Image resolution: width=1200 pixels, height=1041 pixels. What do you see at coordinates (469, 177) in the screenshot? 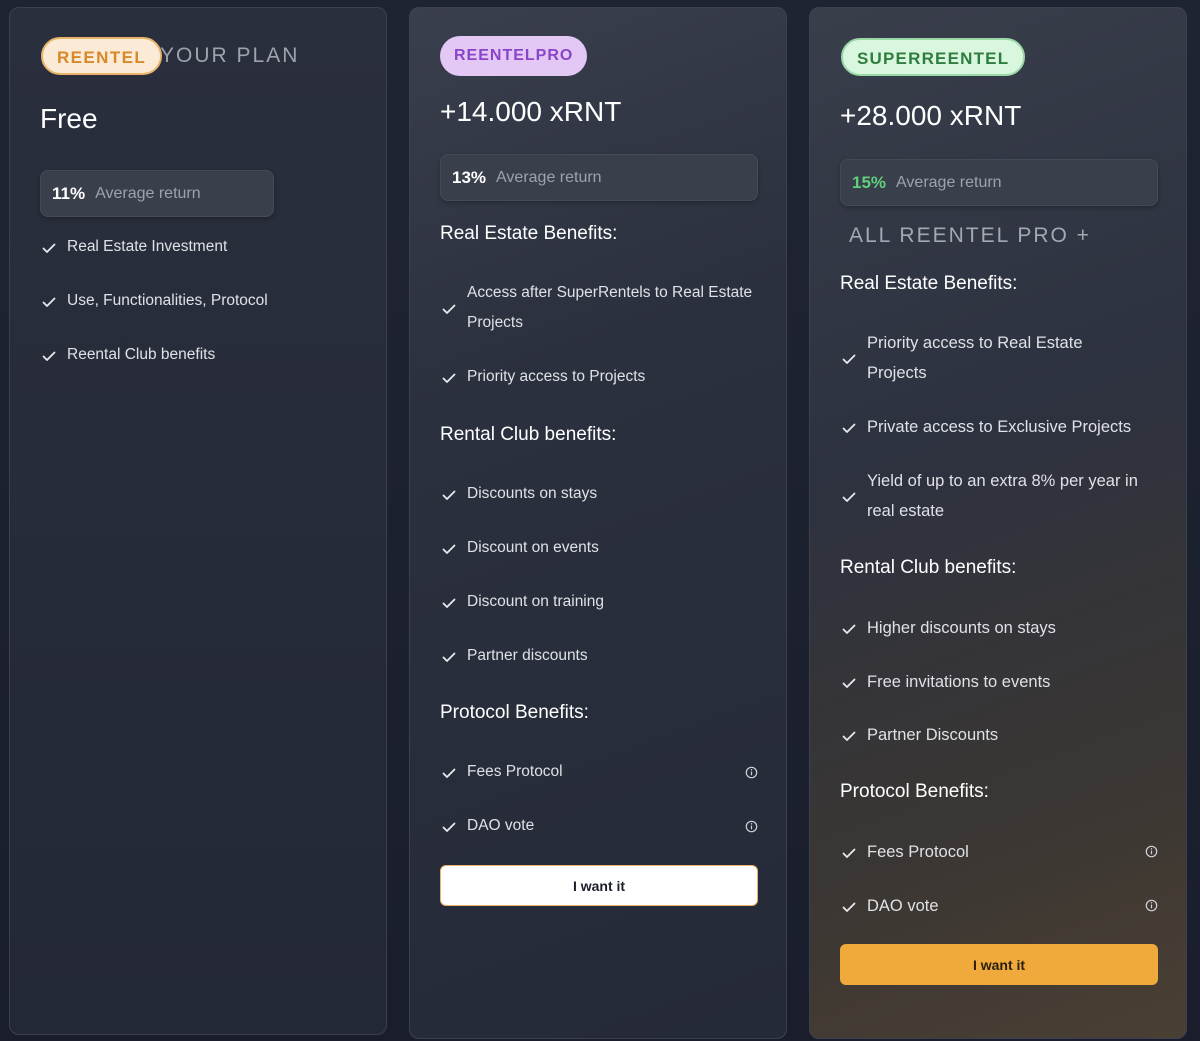
I see `return-percentage: 13%` at bounding box center [469, 177].